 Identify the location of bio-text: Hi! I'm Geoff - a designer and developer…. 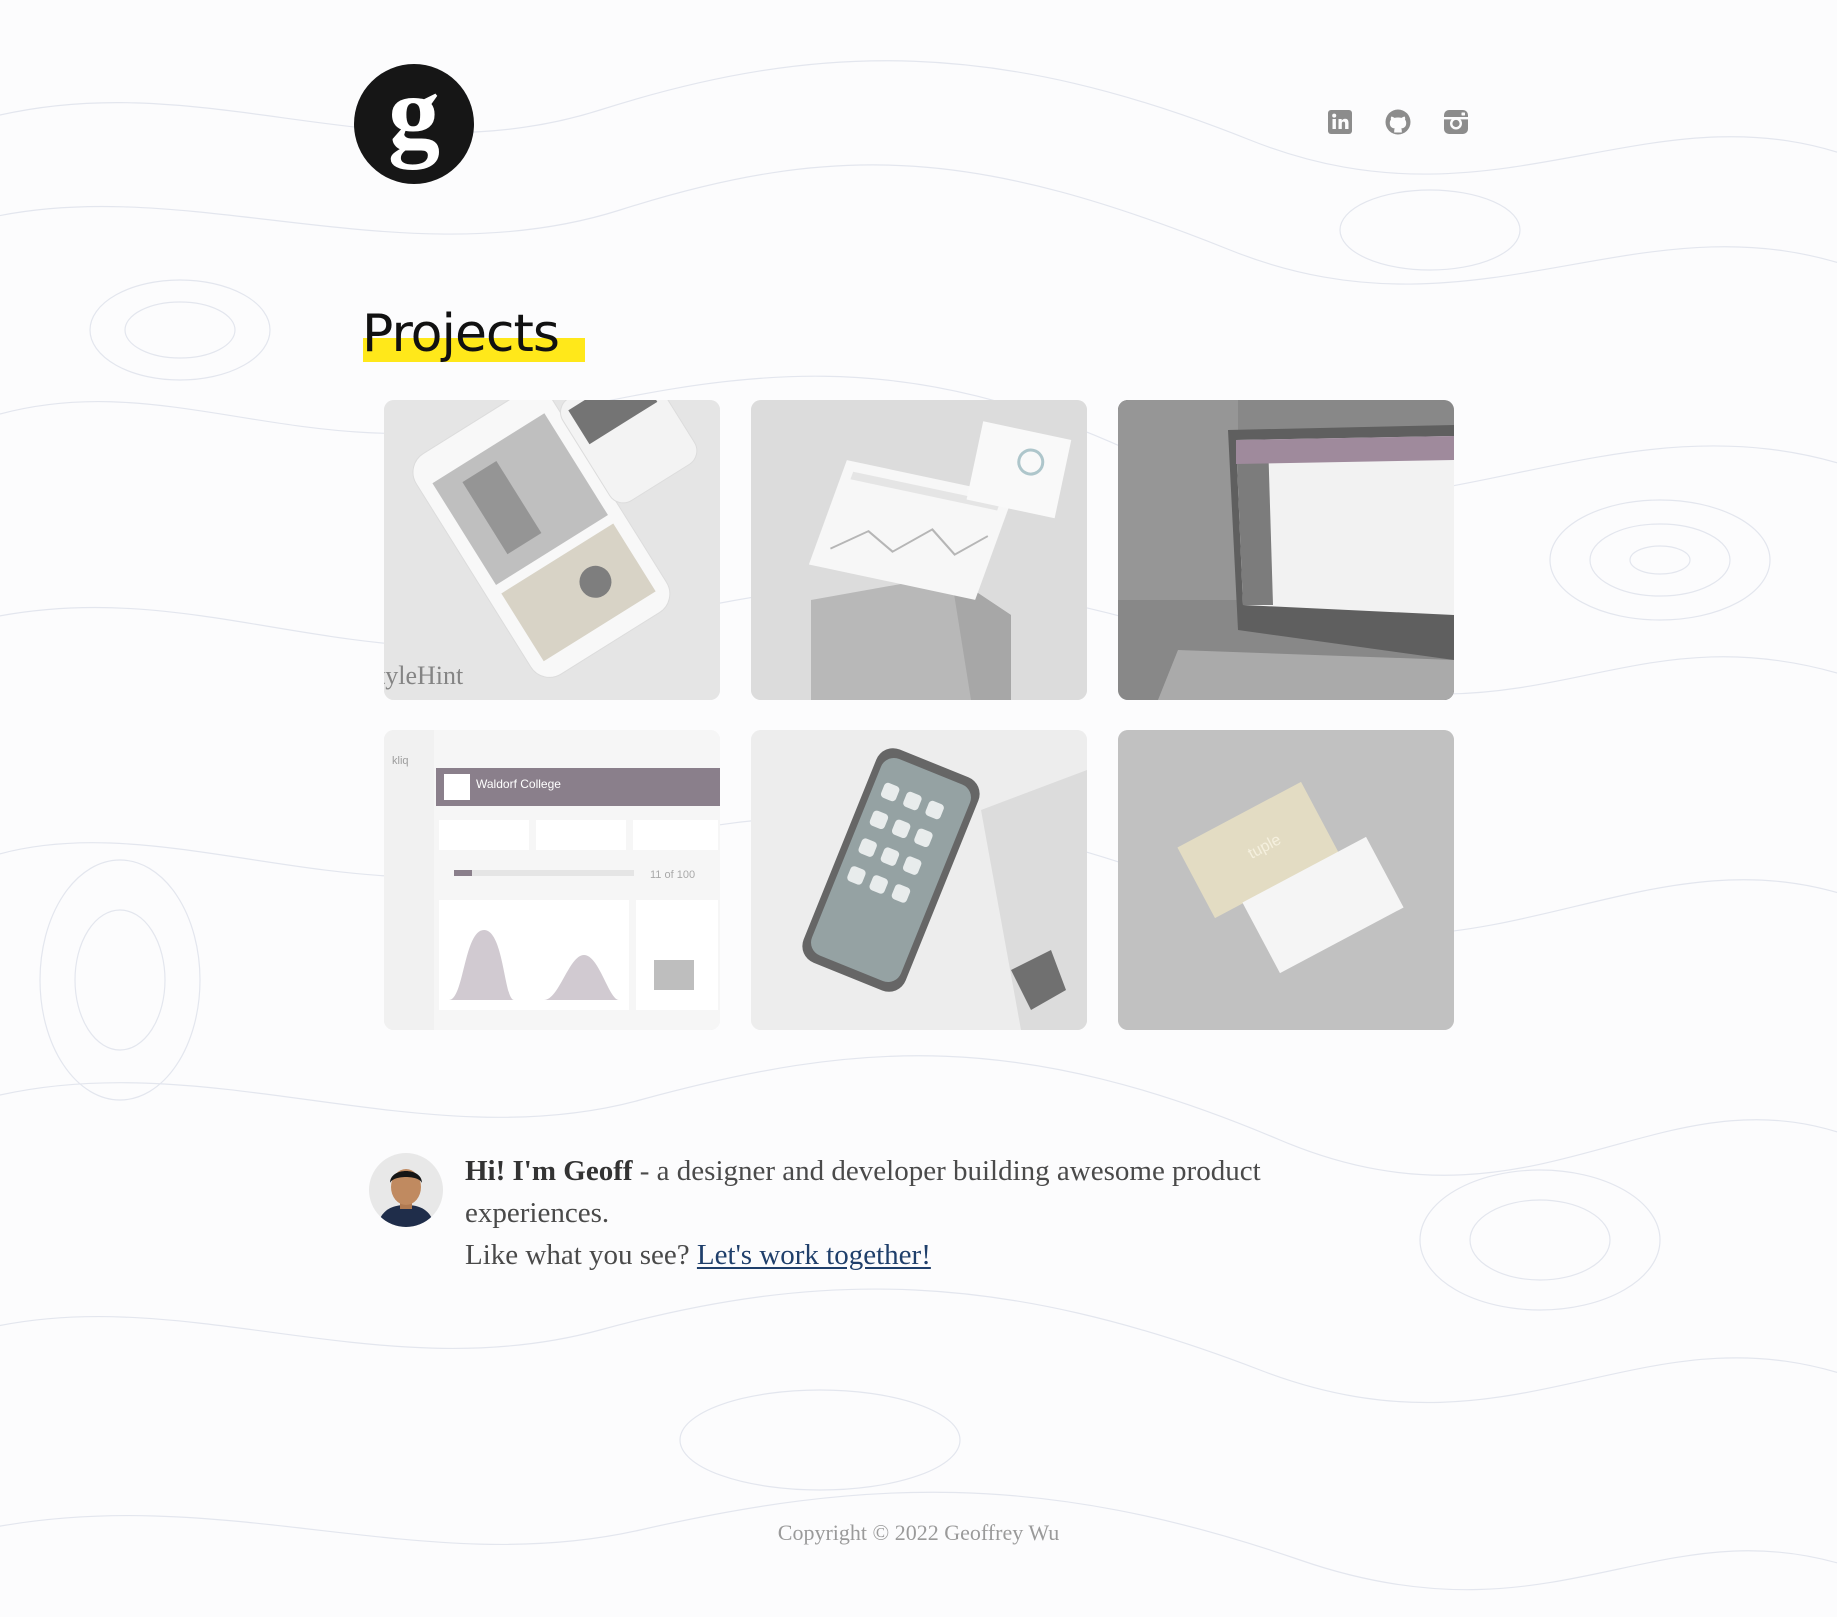
(905, 1213).